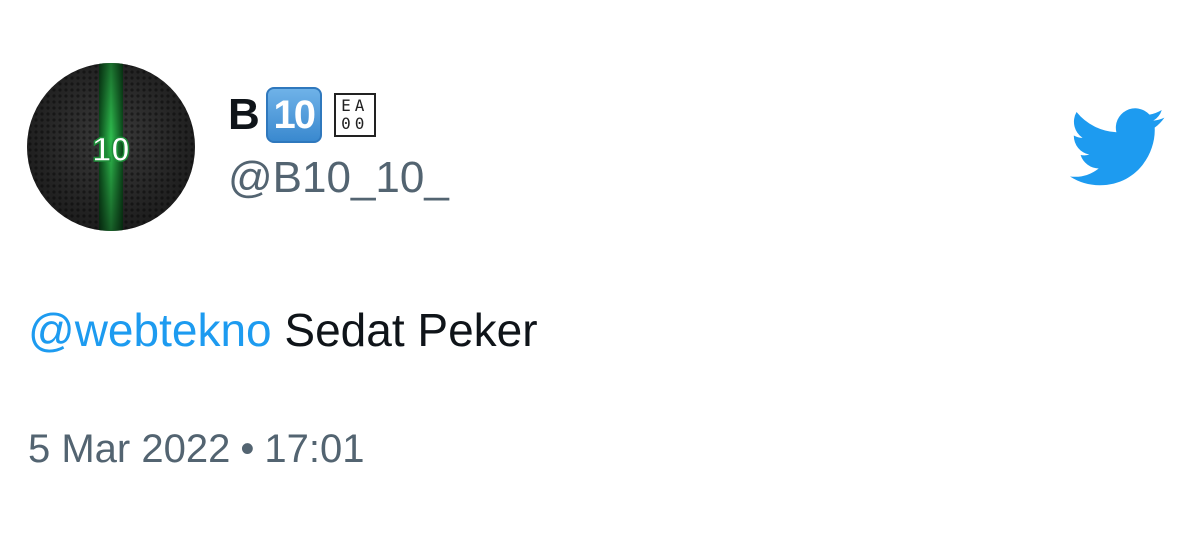 The height and width of the screenshot is (535, 1200). What do you see at coordinates (1118, 148) in the screenshot?
I see `twitter-bird-icon` at bounding box center [1118, 148].